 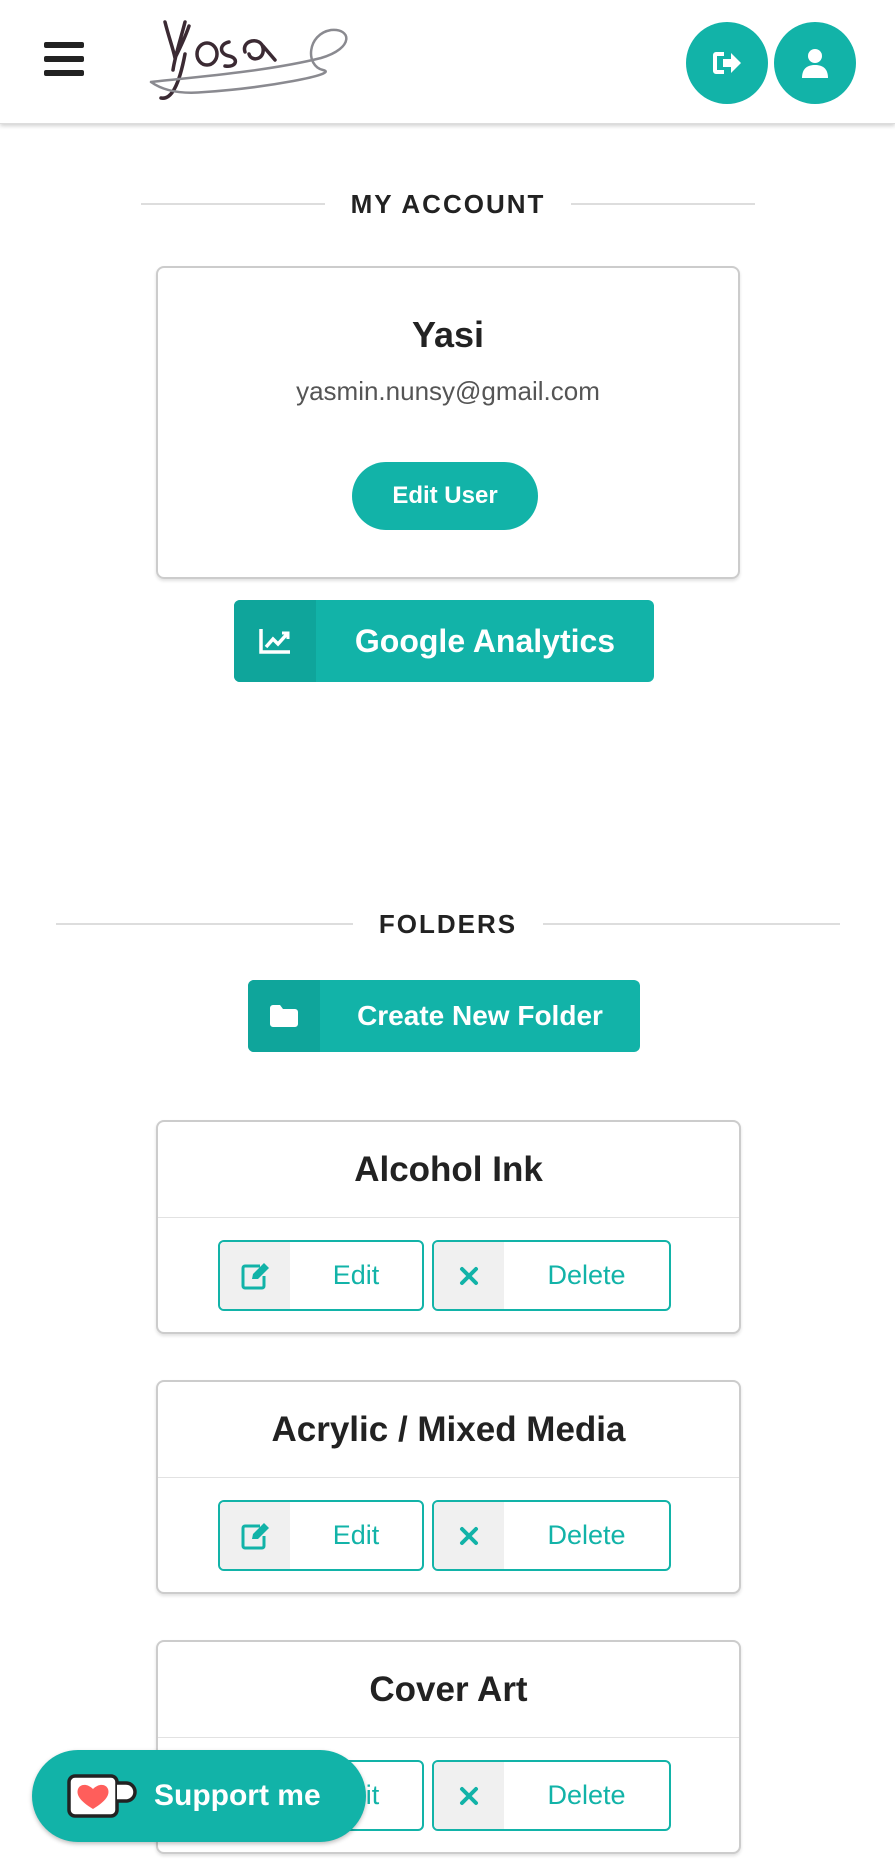 What do you see at coordinates (102, 1796) in the screenshot?
I see `ko-fi-cup-icon` at bounding box center [102, 1796].